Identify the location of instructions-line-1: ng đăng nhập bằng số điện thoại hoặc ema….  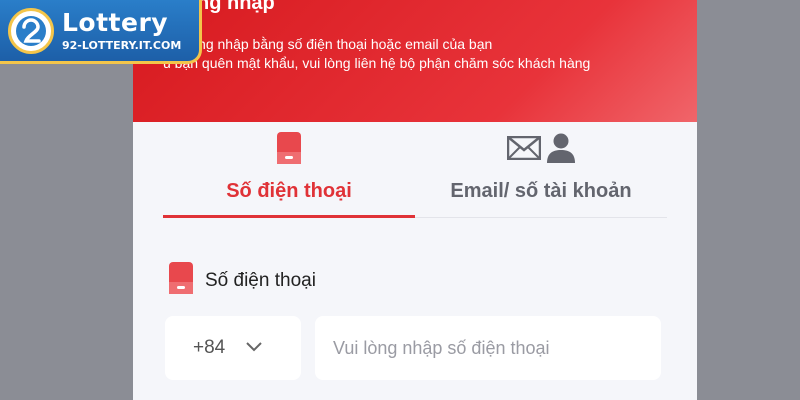
(328, 44).